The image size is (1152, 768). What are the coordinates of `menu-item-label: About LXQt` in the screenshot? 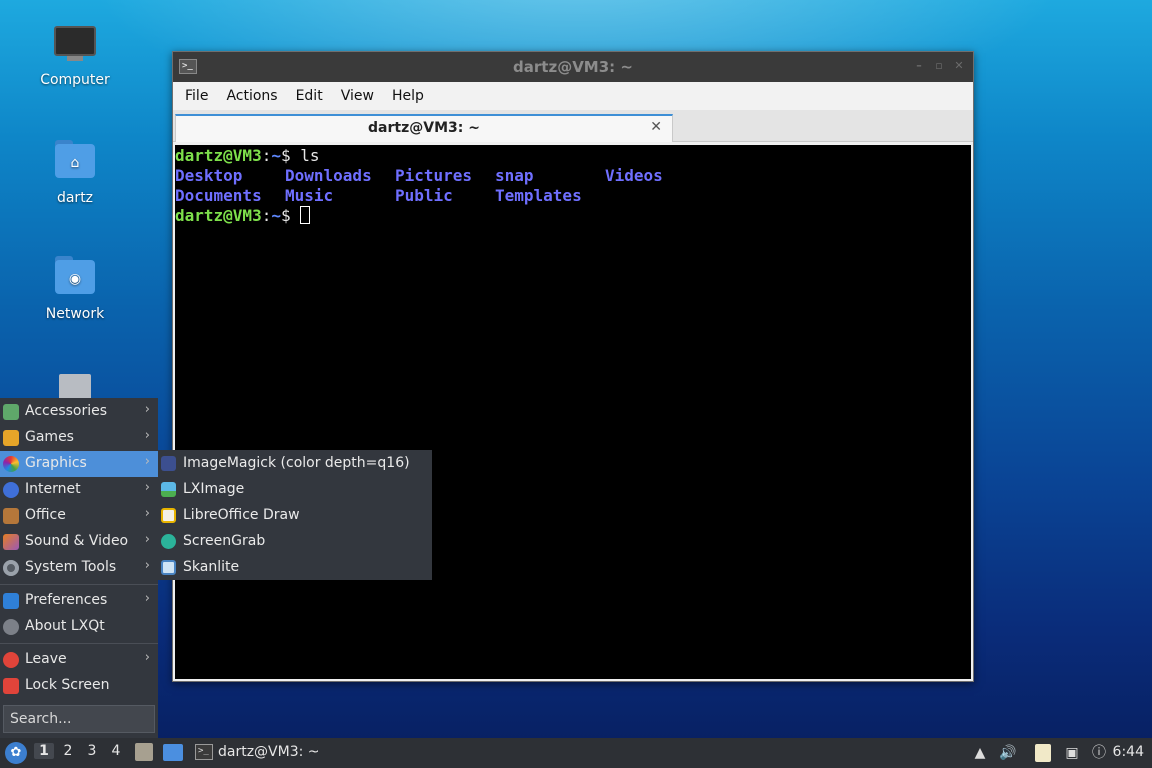 It's located at (65, 626).